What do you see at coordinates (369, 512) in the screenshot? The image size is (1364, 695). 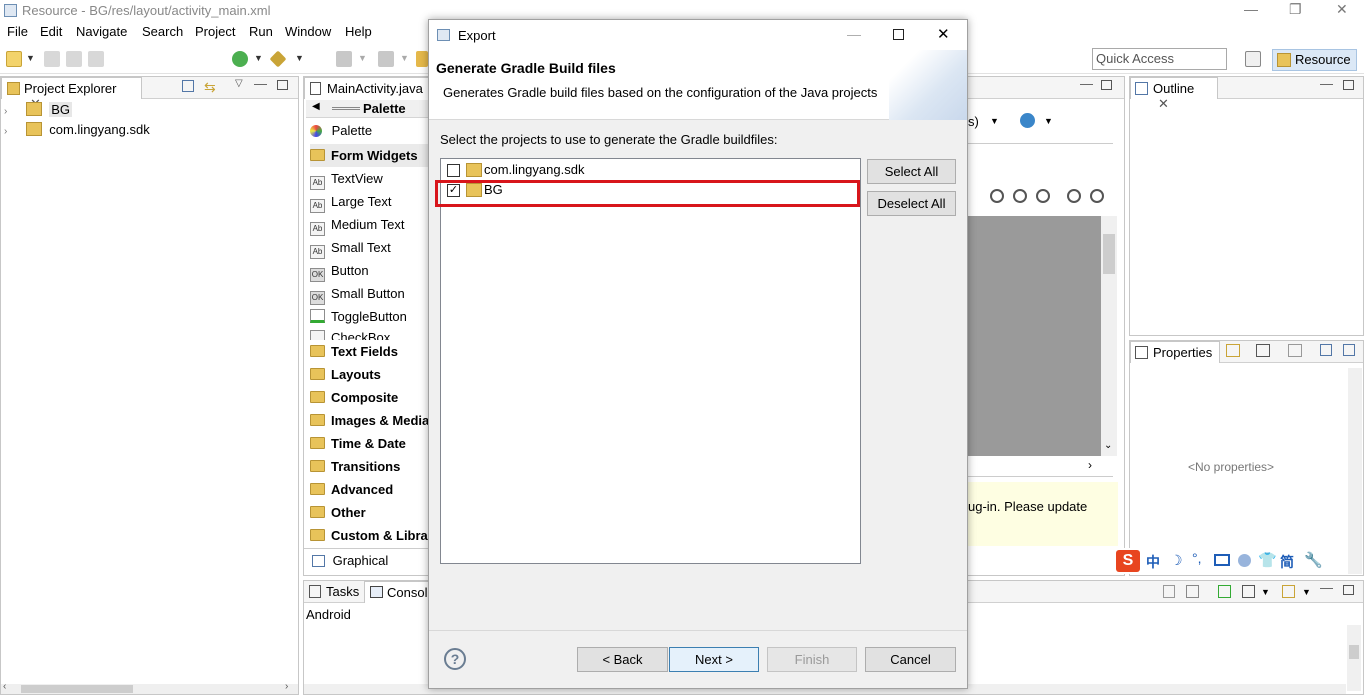 I see `palette-category-other: Other` at bounding box center [369, 512].